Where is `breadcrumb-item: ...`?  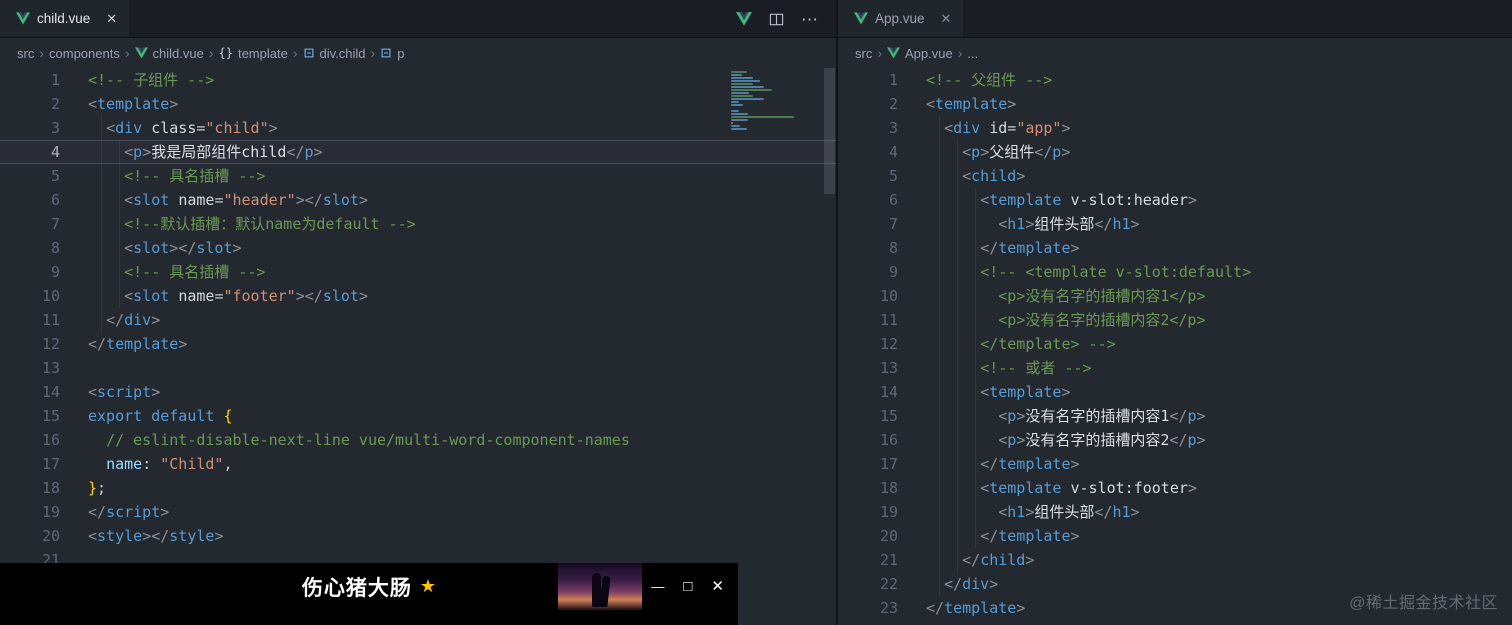 breadcrumb-item: ... is located at coordinates (972, 53).